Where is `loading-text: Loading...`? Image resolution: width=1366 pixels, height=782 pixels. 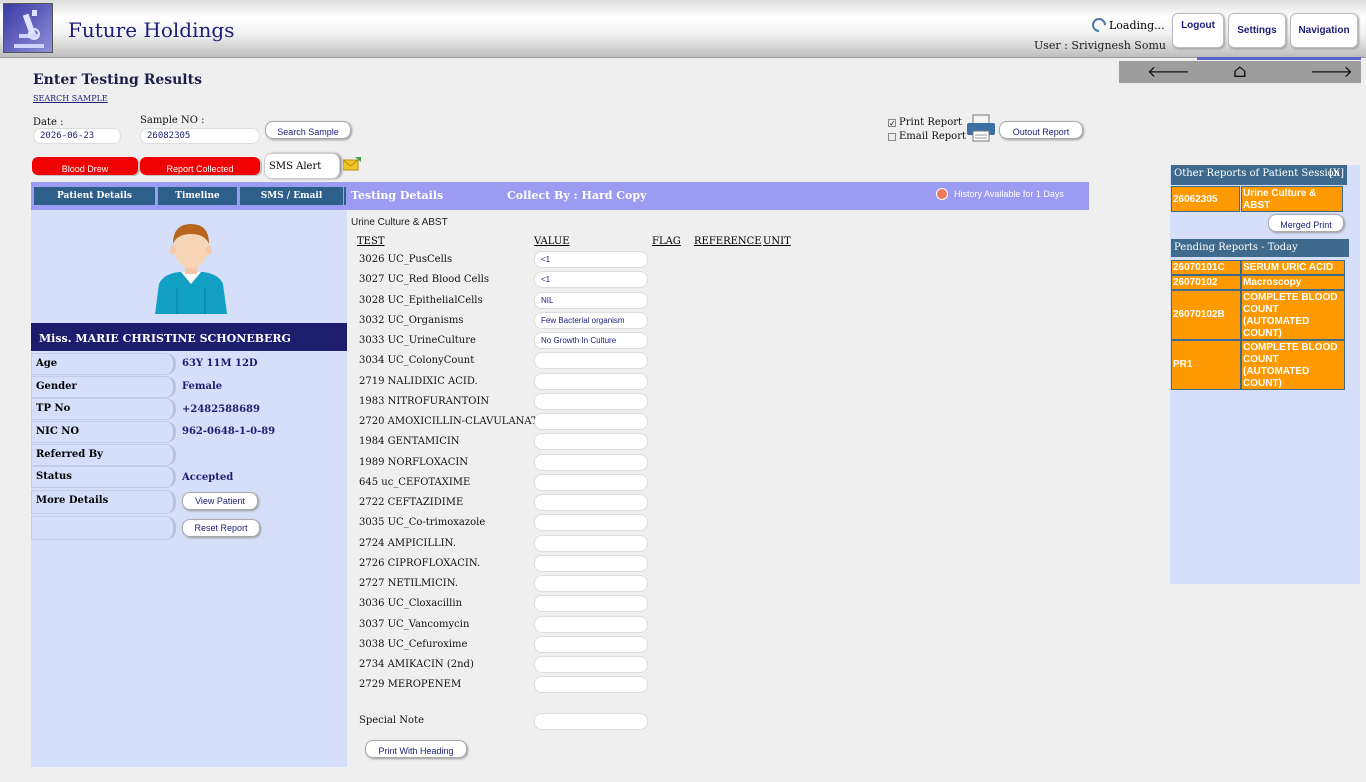
loading-text: Loading... is located at coordinates (1137, 25).